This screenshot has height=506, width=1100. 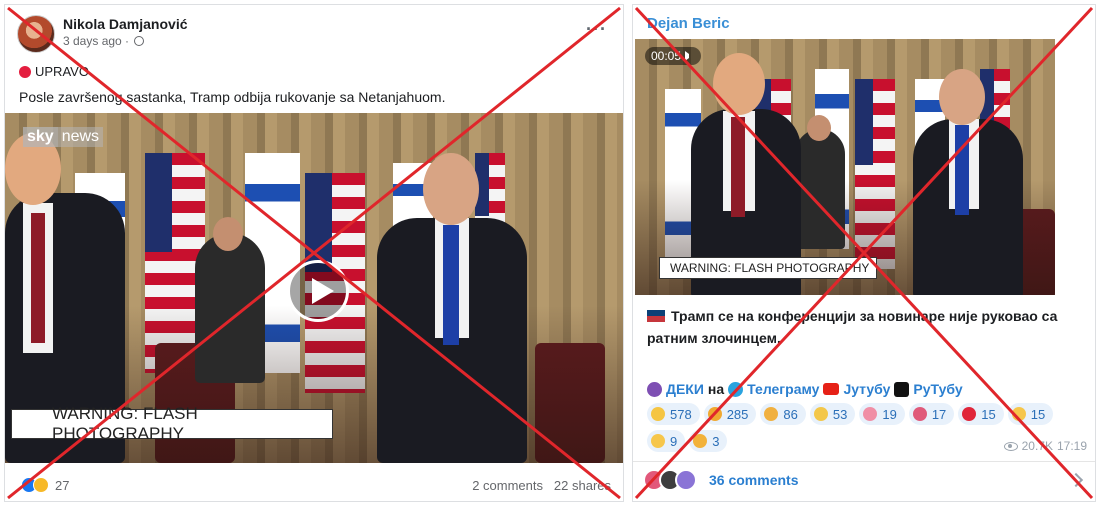 I want to click on play-icon, so click(x=318, y=291).